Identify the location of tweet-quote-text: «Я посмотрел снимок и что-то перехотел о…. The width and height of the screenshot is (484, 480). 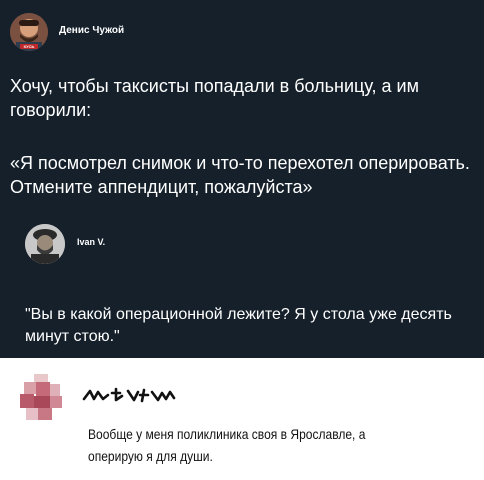
(240, 175).